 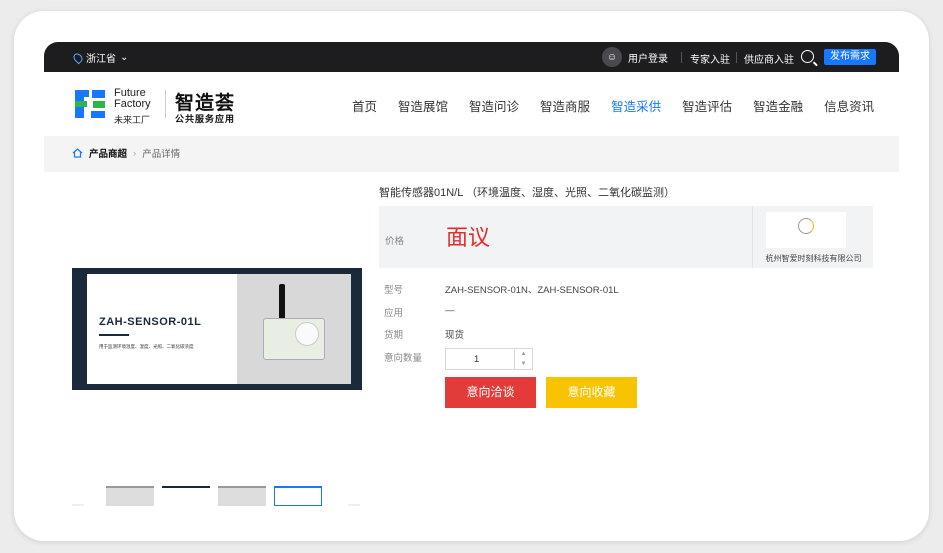 What do you see at coordinates (90, 104) in the screenshot?
I see `future-factory-logo-icon` at bounding box center [90, 104].